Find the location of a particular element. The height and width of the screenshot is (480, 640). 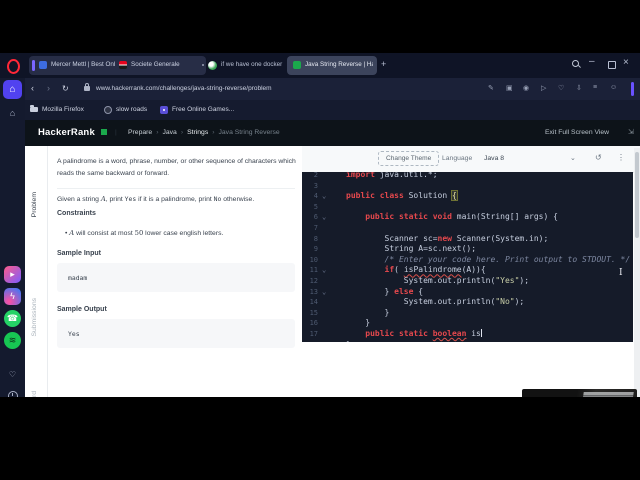

messenger-icon: ϟ is located at coordinates (12, 296).